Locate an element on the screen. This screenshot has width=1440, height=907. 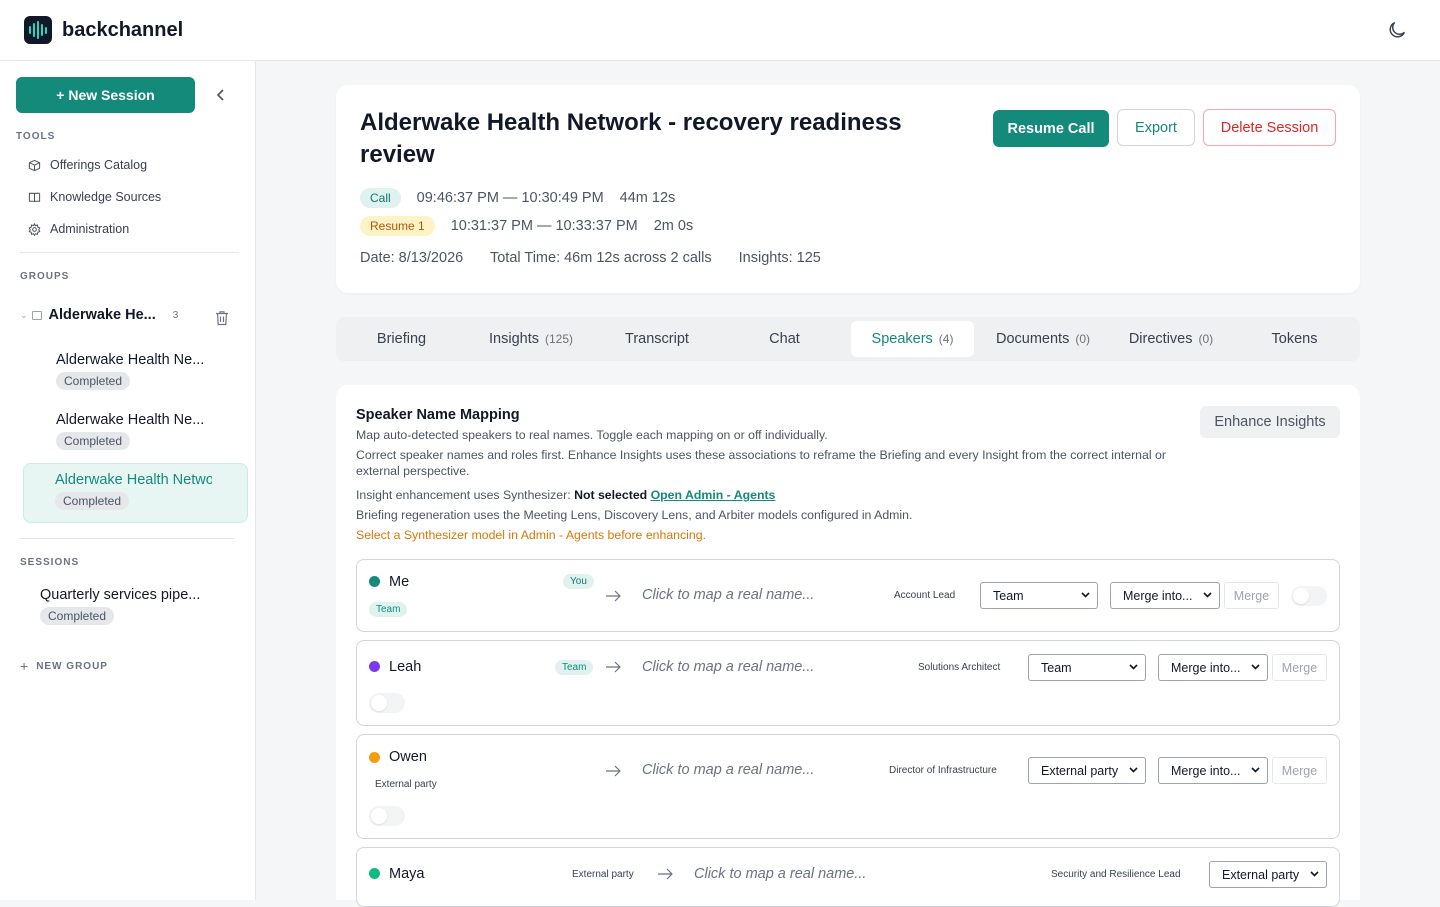
export-button: Export is located at coordinates (1156, 127).